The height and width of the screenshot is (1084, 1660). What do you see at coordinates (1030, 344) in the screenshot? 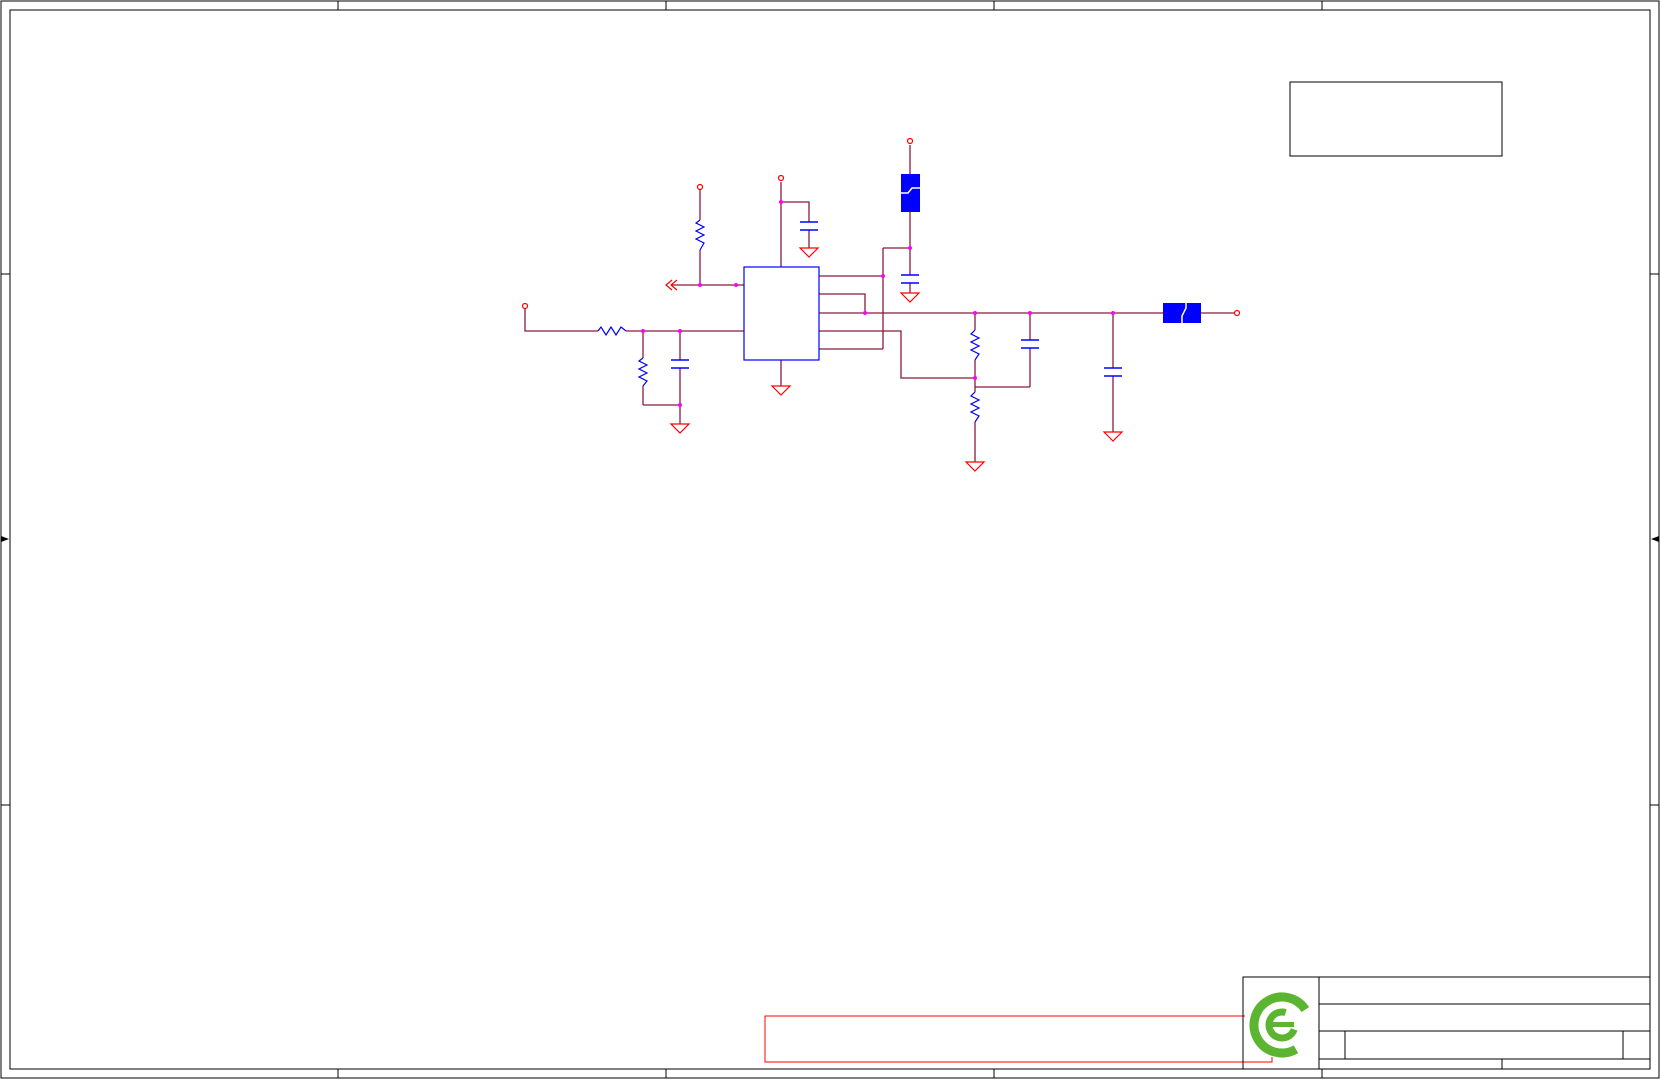
I see `capacitor-c4` at bounding box center [1030, 344].